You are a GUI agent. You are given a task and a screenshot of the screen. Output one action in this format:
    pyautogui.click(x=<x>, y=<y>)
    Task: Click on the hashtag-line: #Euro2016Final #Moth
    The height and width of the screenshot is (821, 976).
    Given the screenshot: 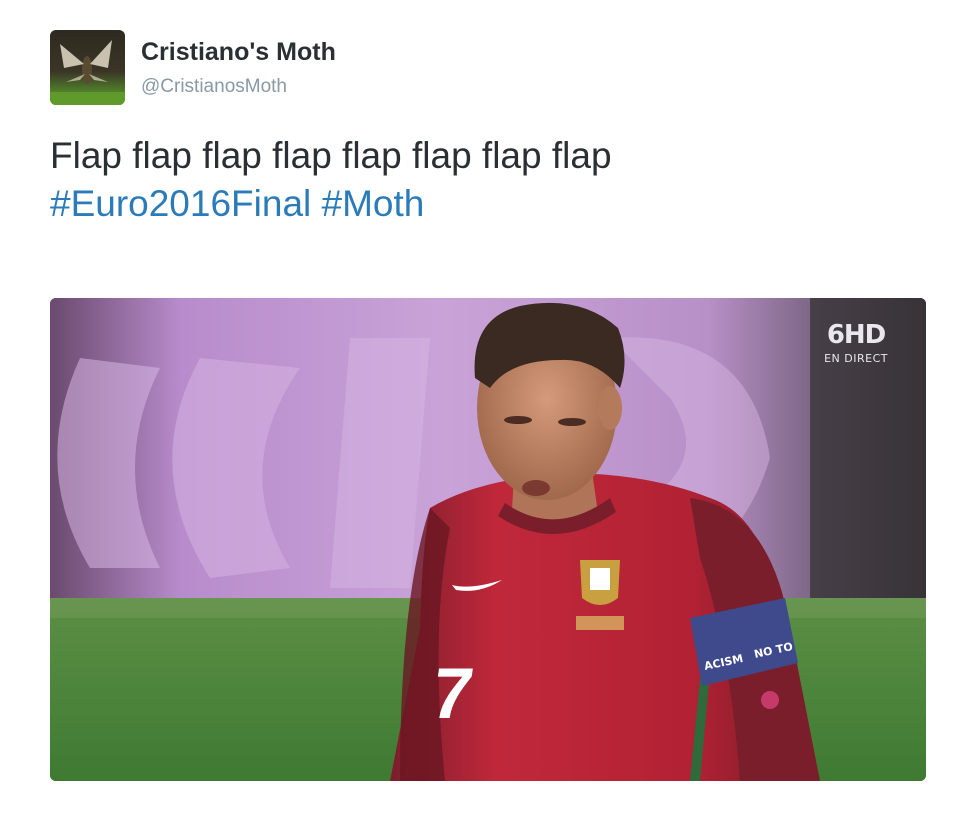 What is the action you would take?
    pyautogui.click(x=490, y=204)
    